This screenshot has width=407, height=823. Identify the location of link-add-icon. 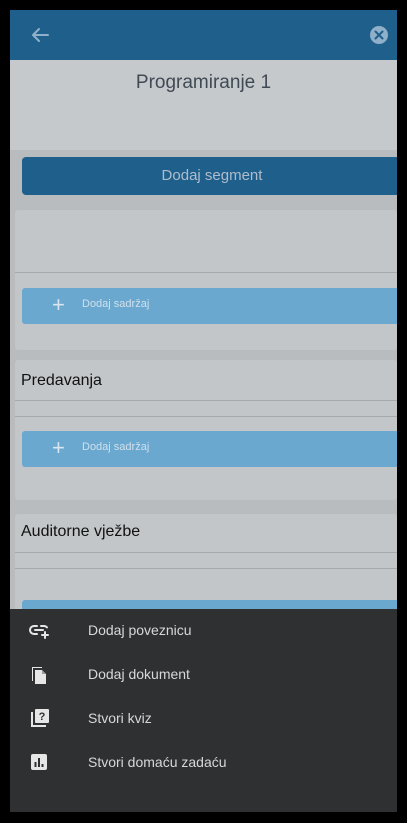
(39, 632).